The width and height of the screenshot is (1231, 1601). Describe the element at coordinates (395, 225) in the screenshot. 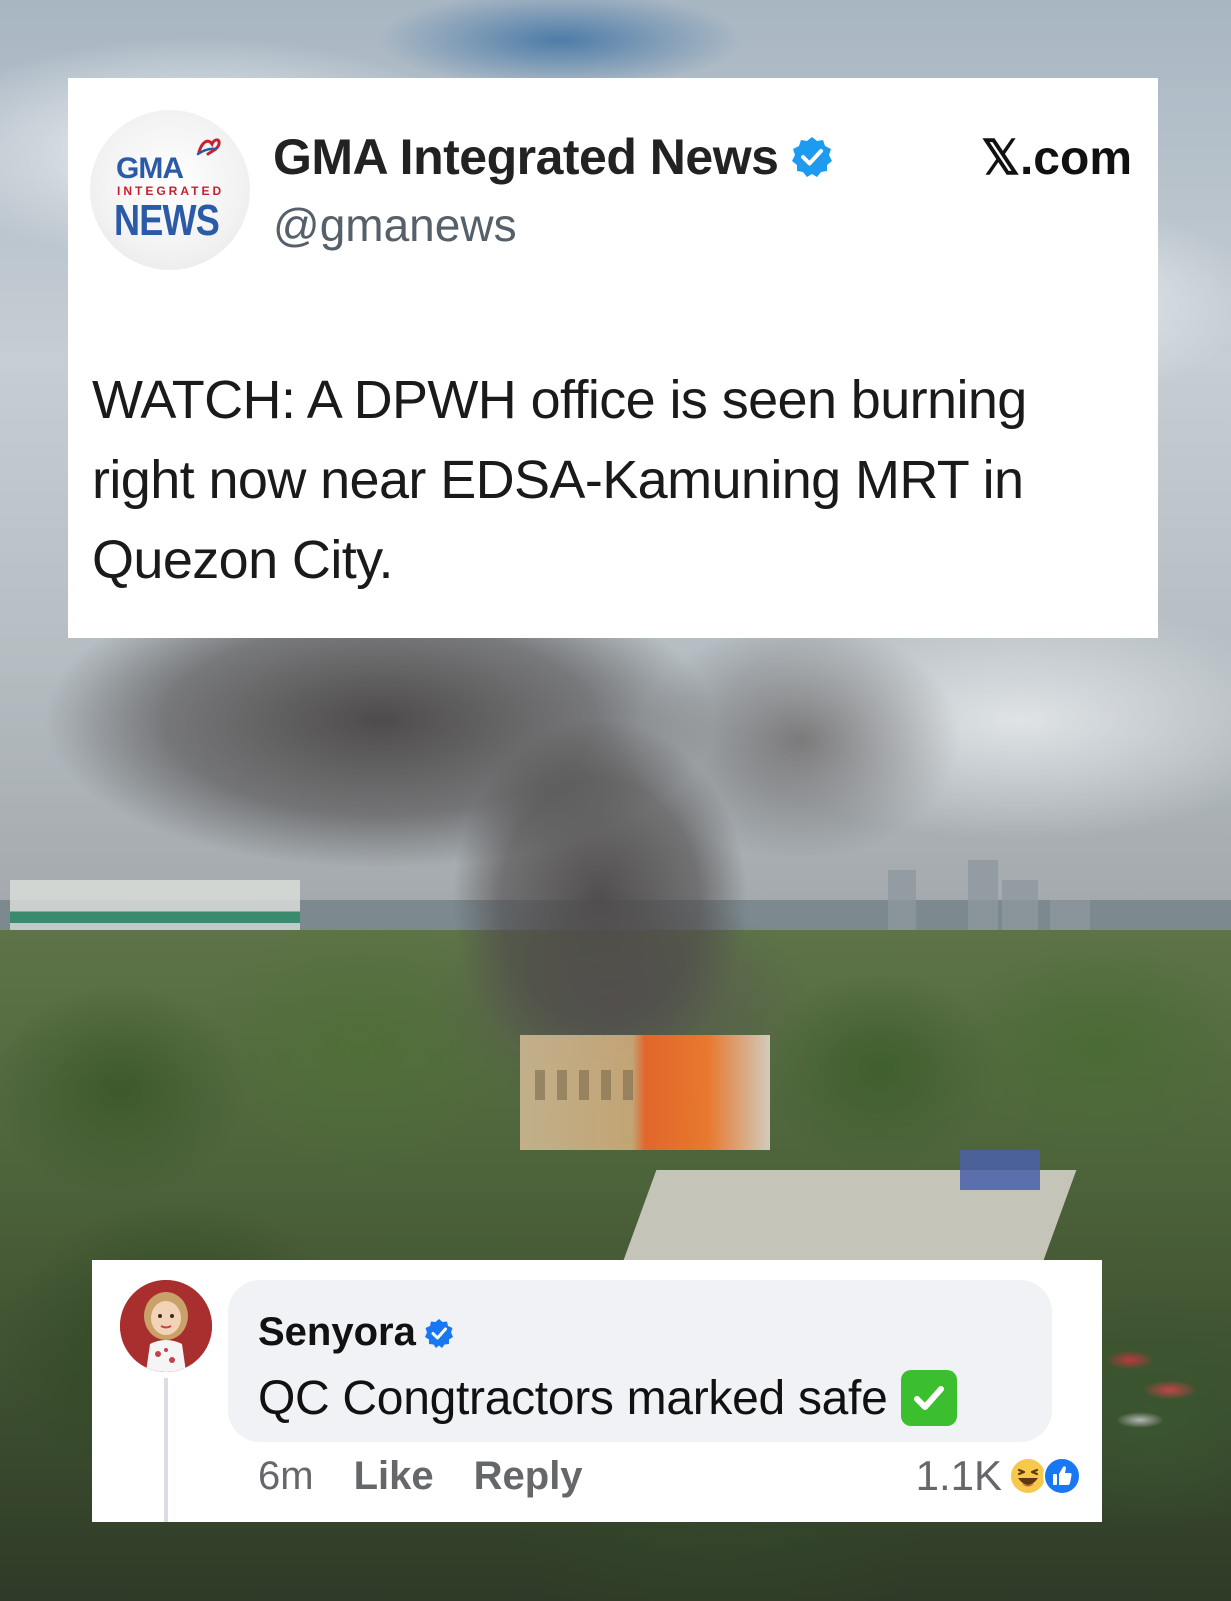

I see `account-handle: @gmanews` at that location.